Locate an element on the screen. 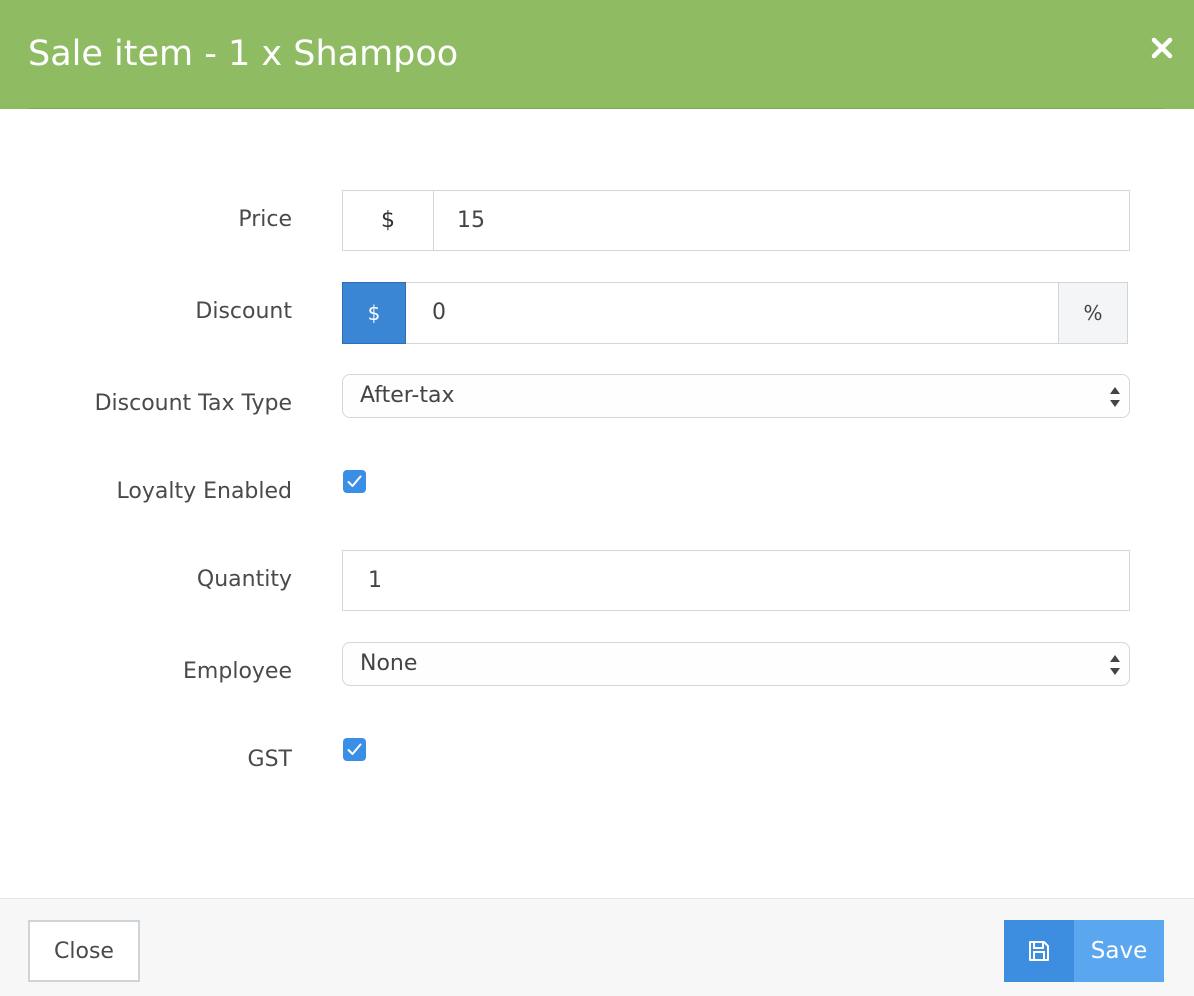  discount-tax-type-select: After-tax is located at coordinates (736, 396).